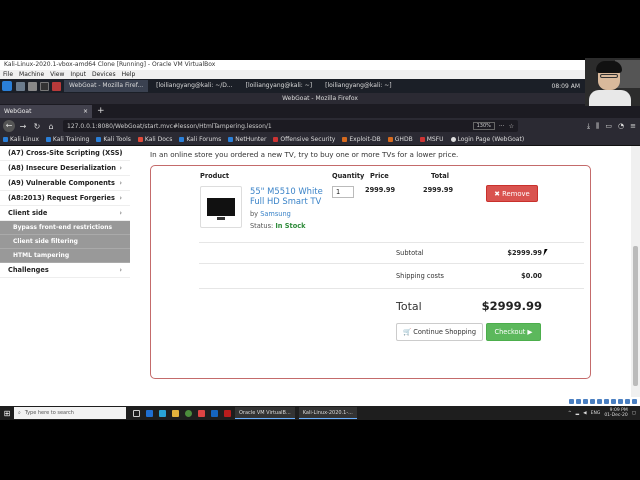 The height and width of the screenshot is (480, 640). Describe the element at coordinates (409, 306) in the screenshot. I see `grand-total-label: Total` at that location.